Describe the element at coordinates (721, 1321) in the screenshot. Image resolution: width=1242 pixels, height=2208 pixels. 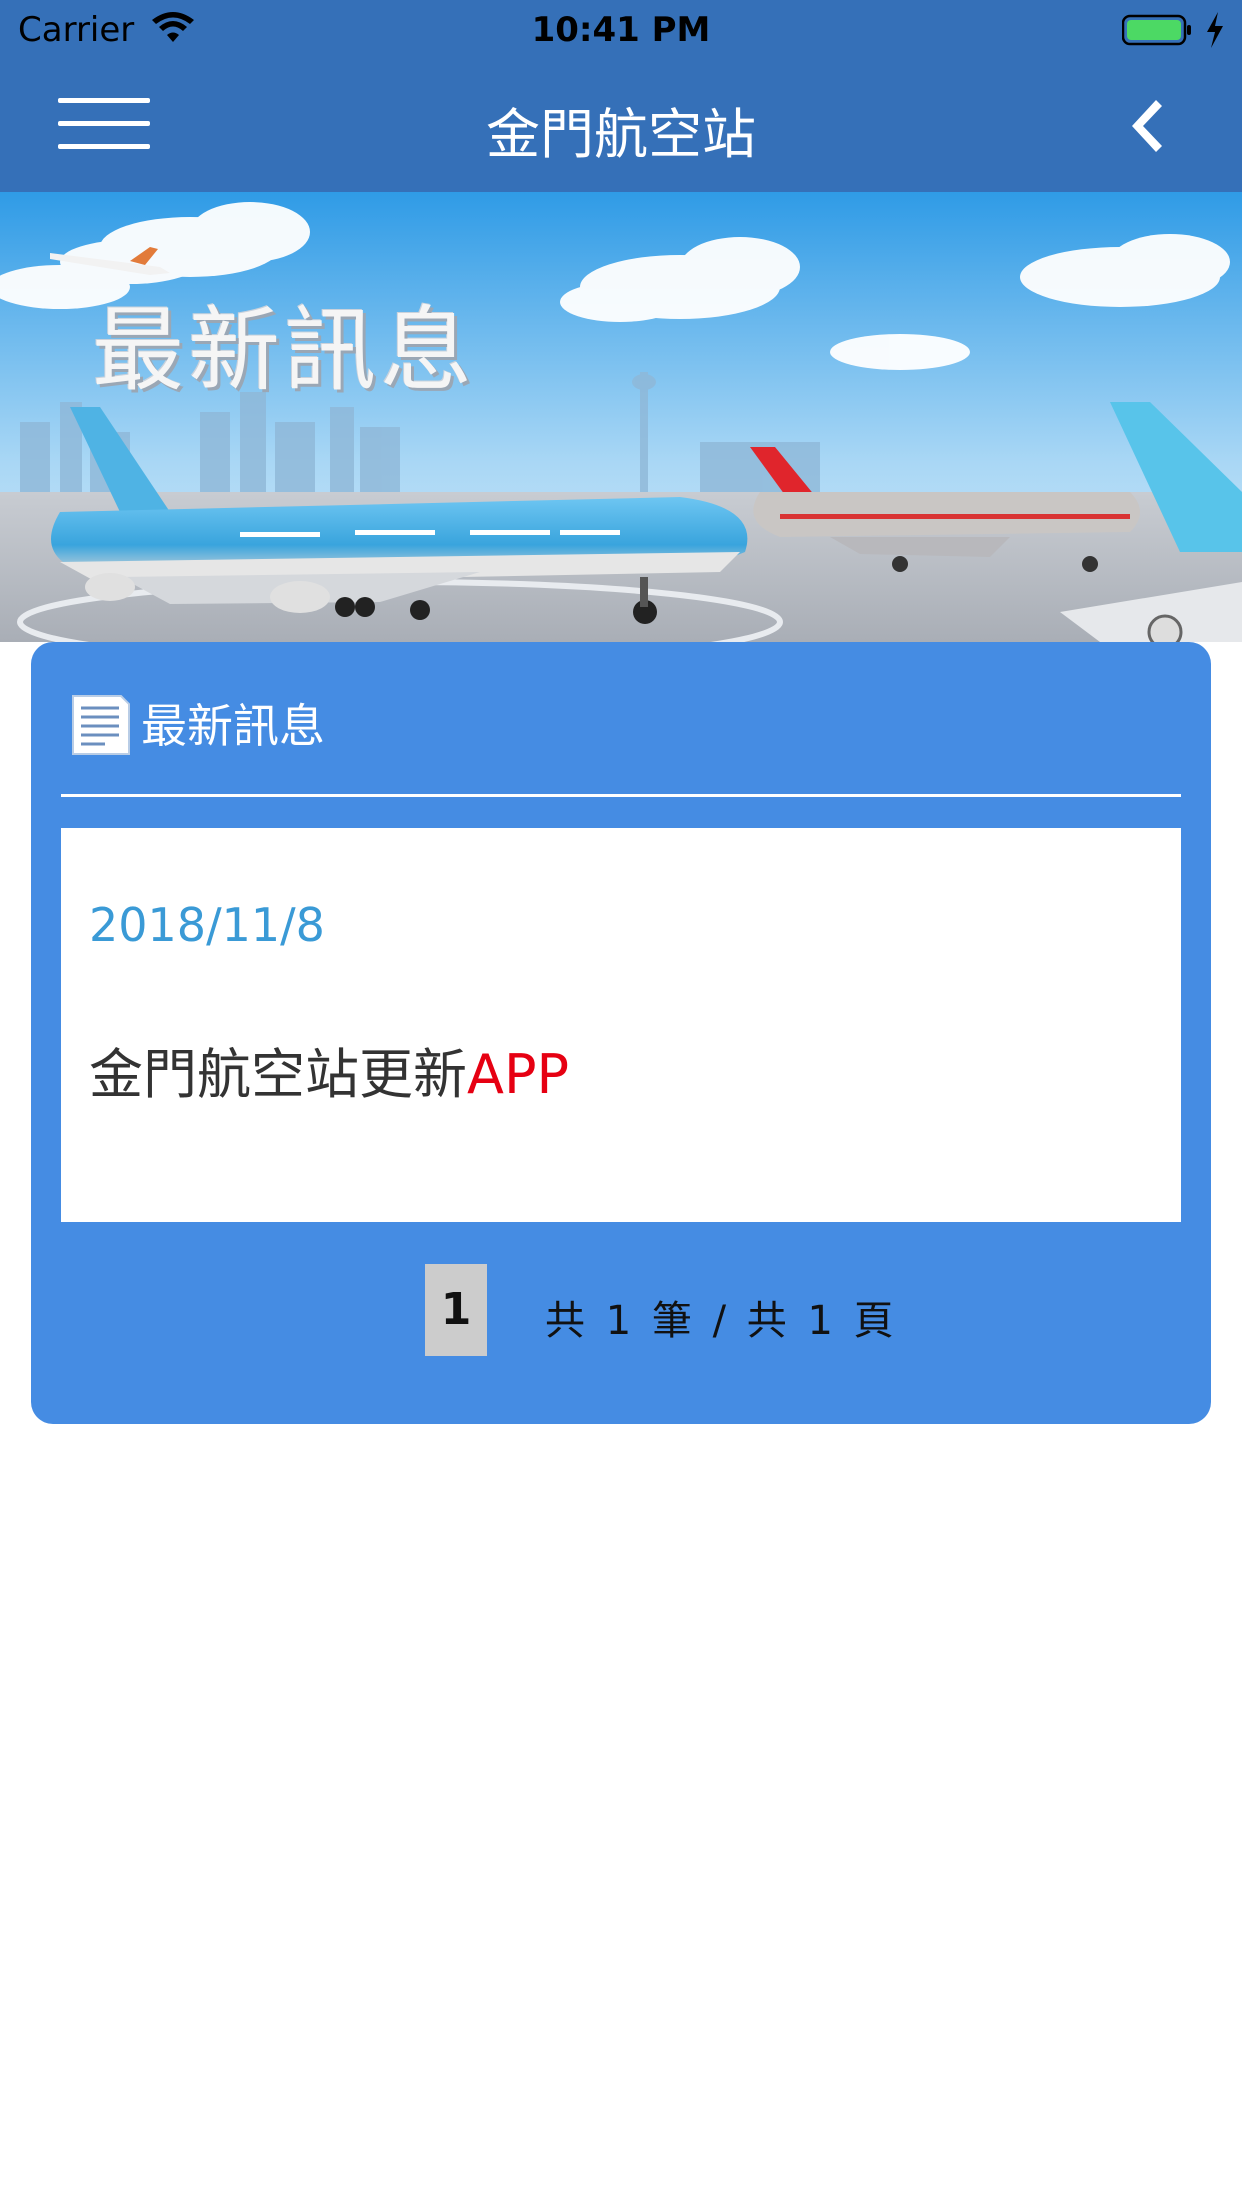
I see `pagination-summary: 共 1 筆 / 共 1 頁` at that location.